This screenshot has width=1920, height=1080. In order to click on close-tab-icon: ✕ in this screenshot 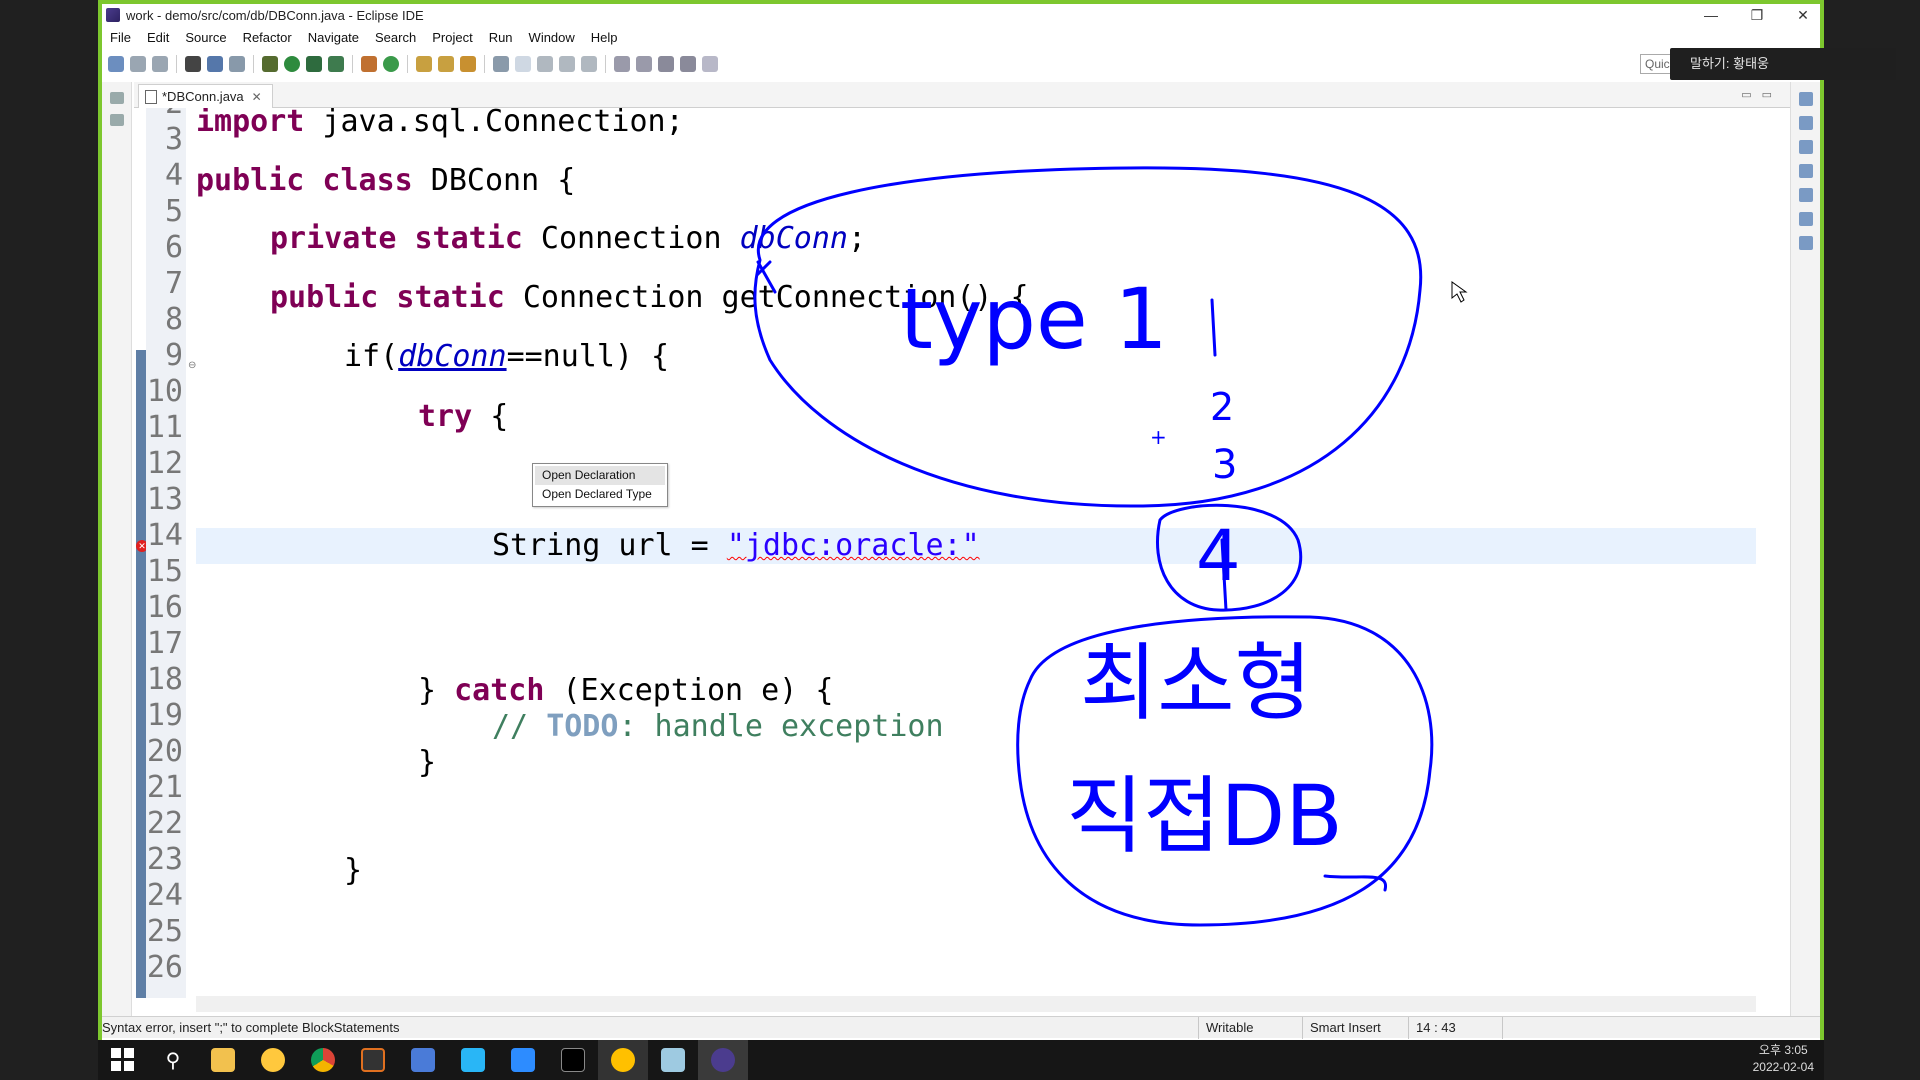, I will do `click(257, 97)`.